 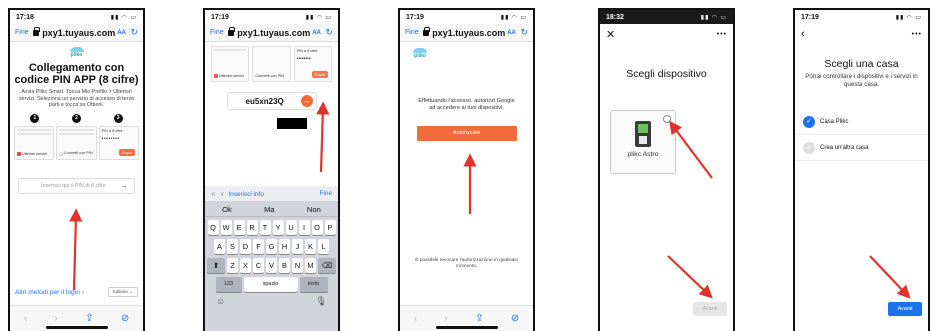 What do you see at coordinates (110, 138) in the screenshot?
I see `step-3-pin: ••••••••` at bounding box center [110, 138].